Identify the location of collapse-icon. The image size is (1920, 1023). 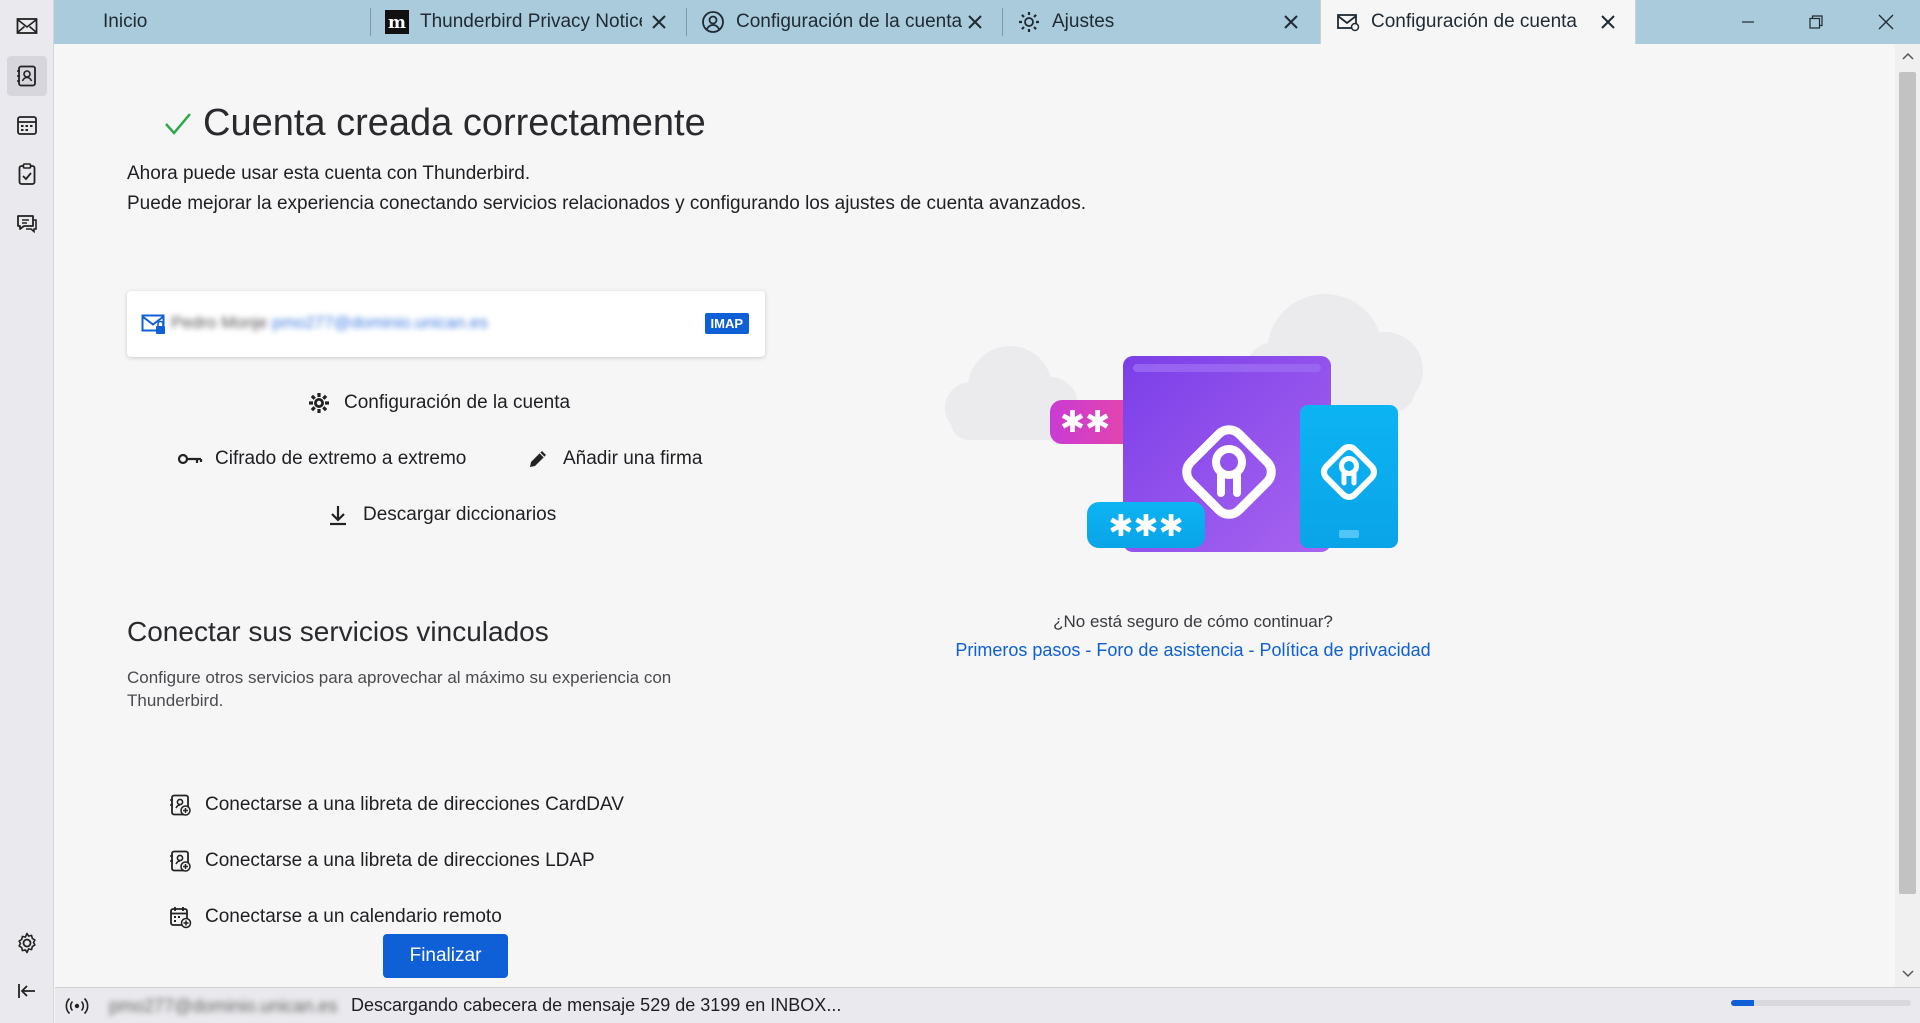
(26, 991).